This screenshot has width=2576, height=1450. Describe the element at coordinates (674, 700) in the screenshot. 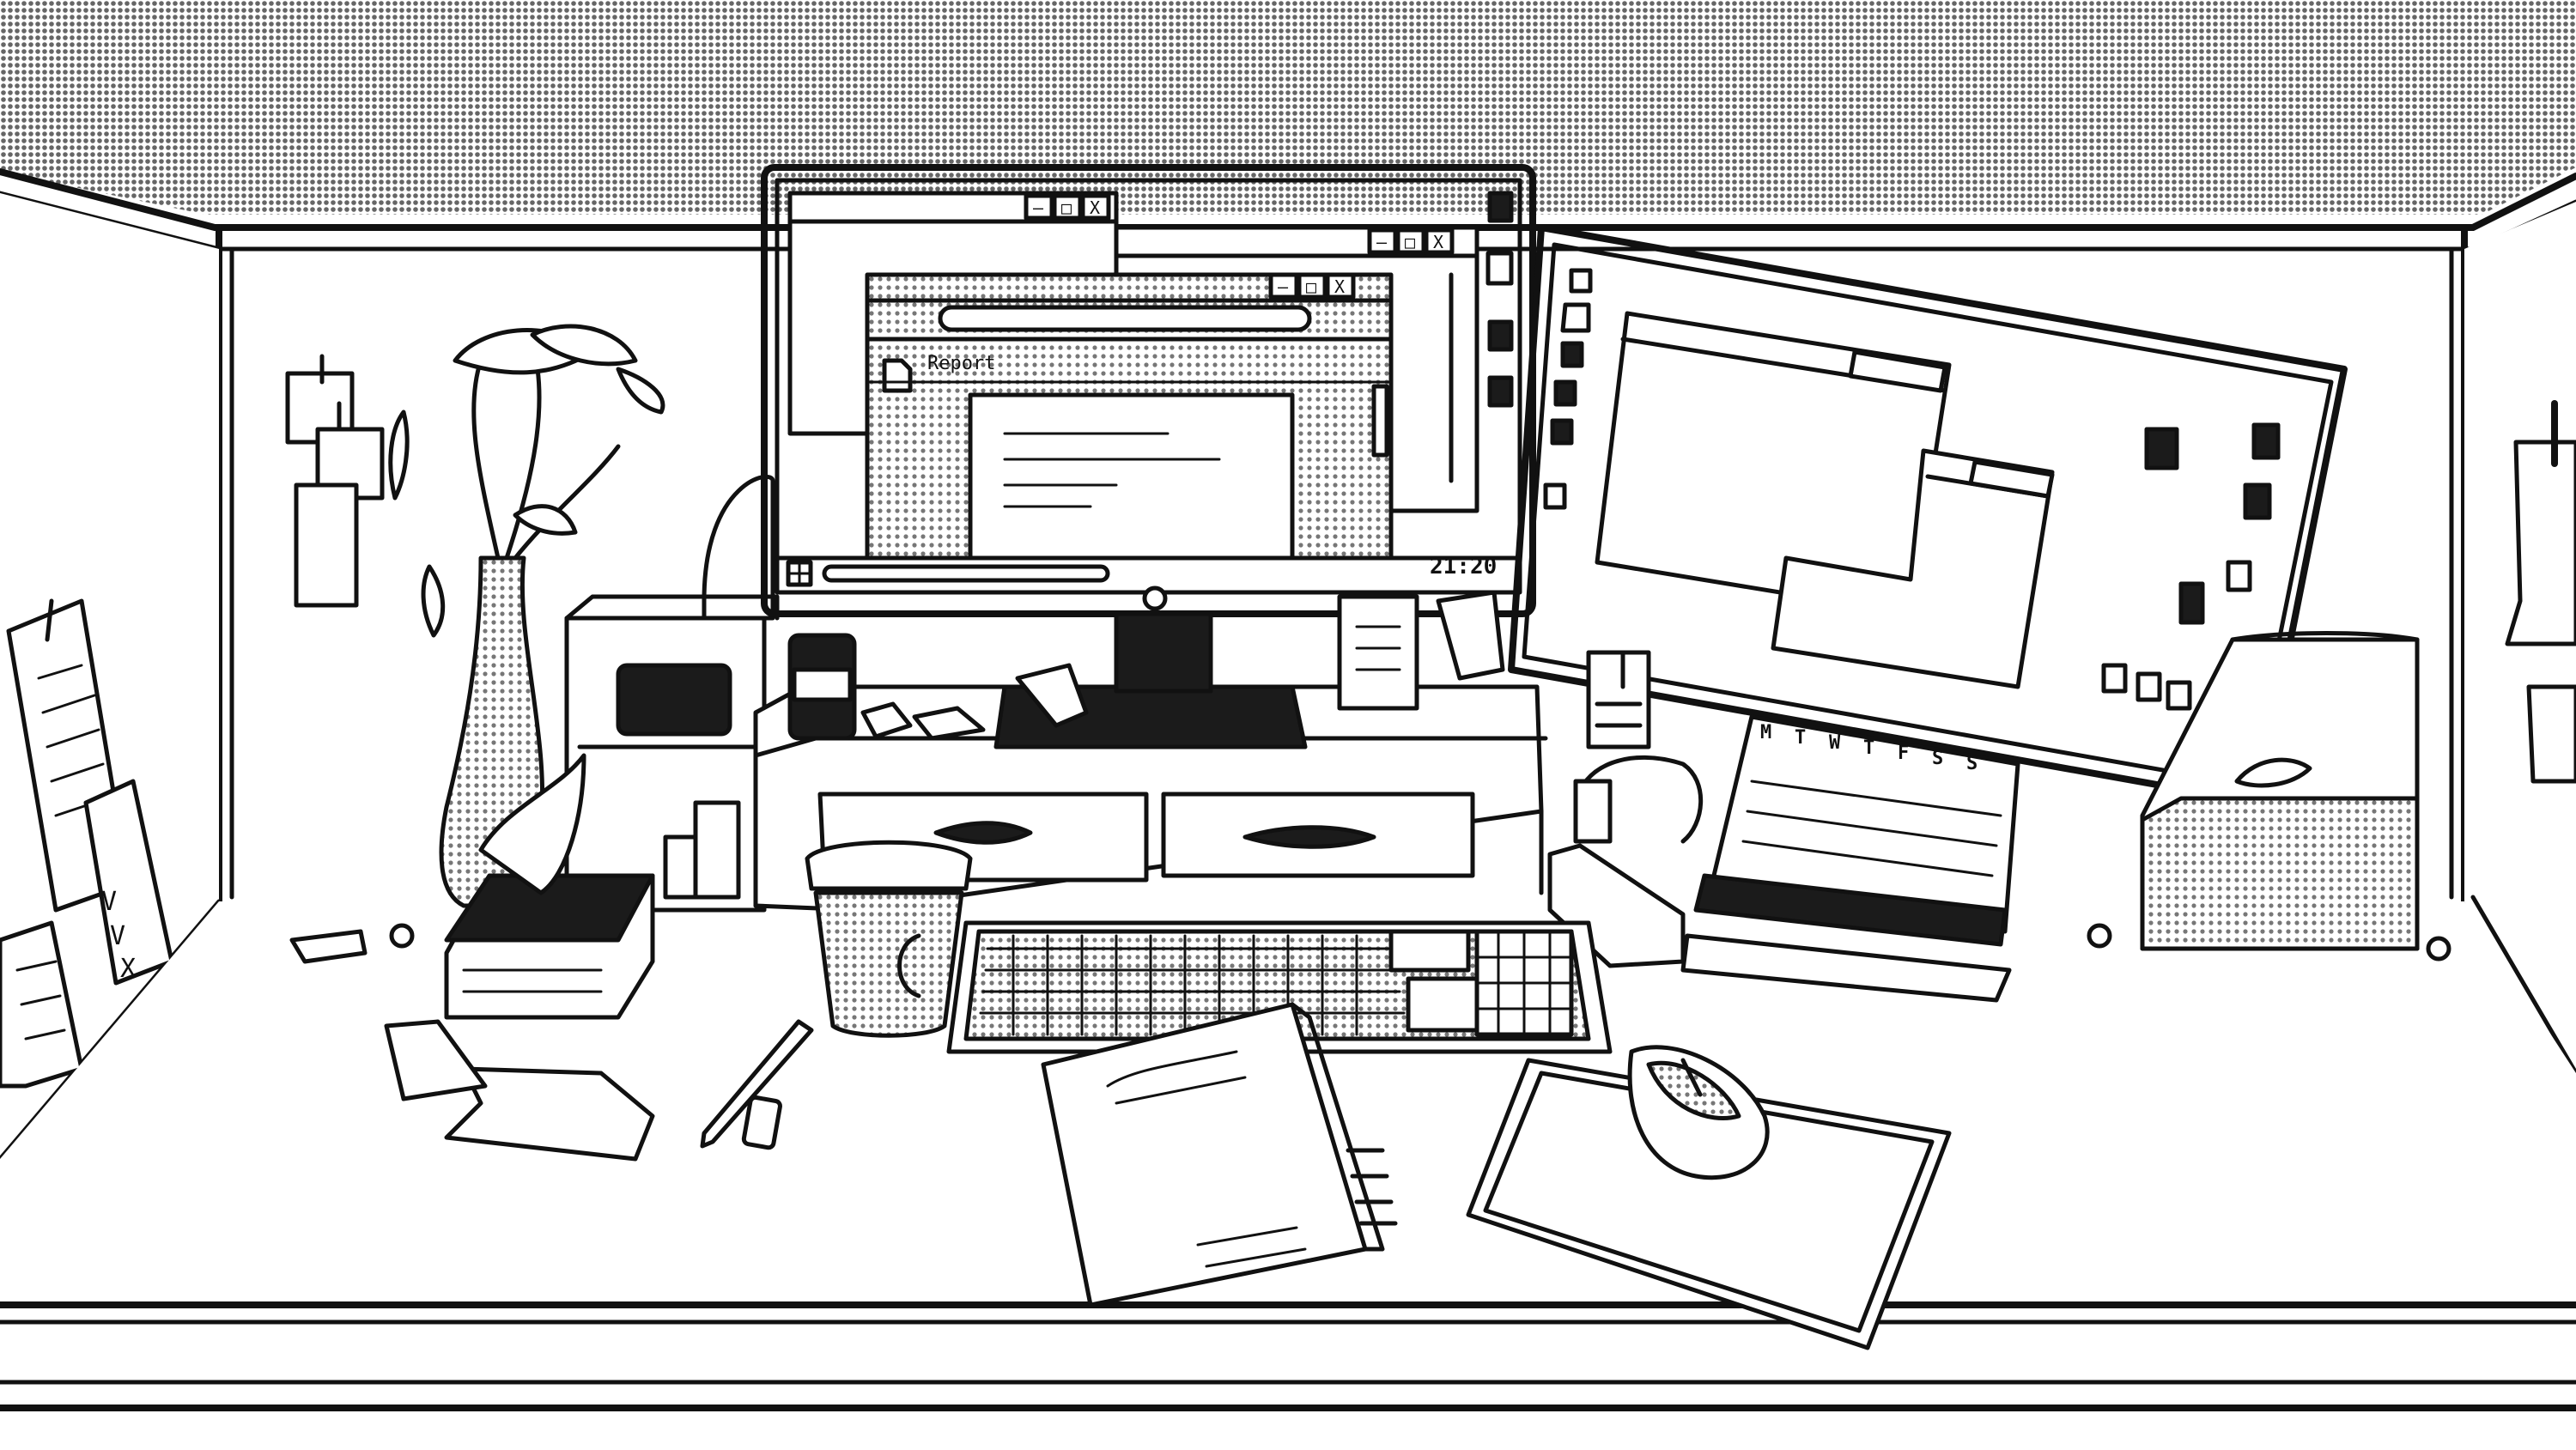

I see `speaker` at that location.